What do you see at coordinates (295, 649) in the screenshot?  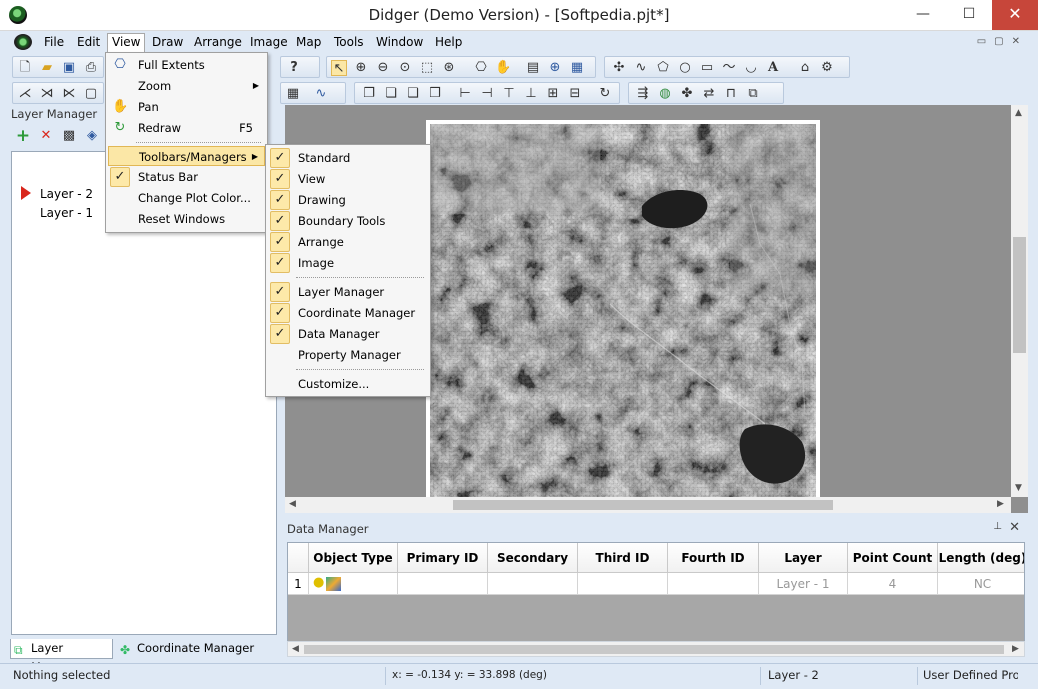 I see `grid-scroll-left-icon: ◀` at bounding box center [295, 649].